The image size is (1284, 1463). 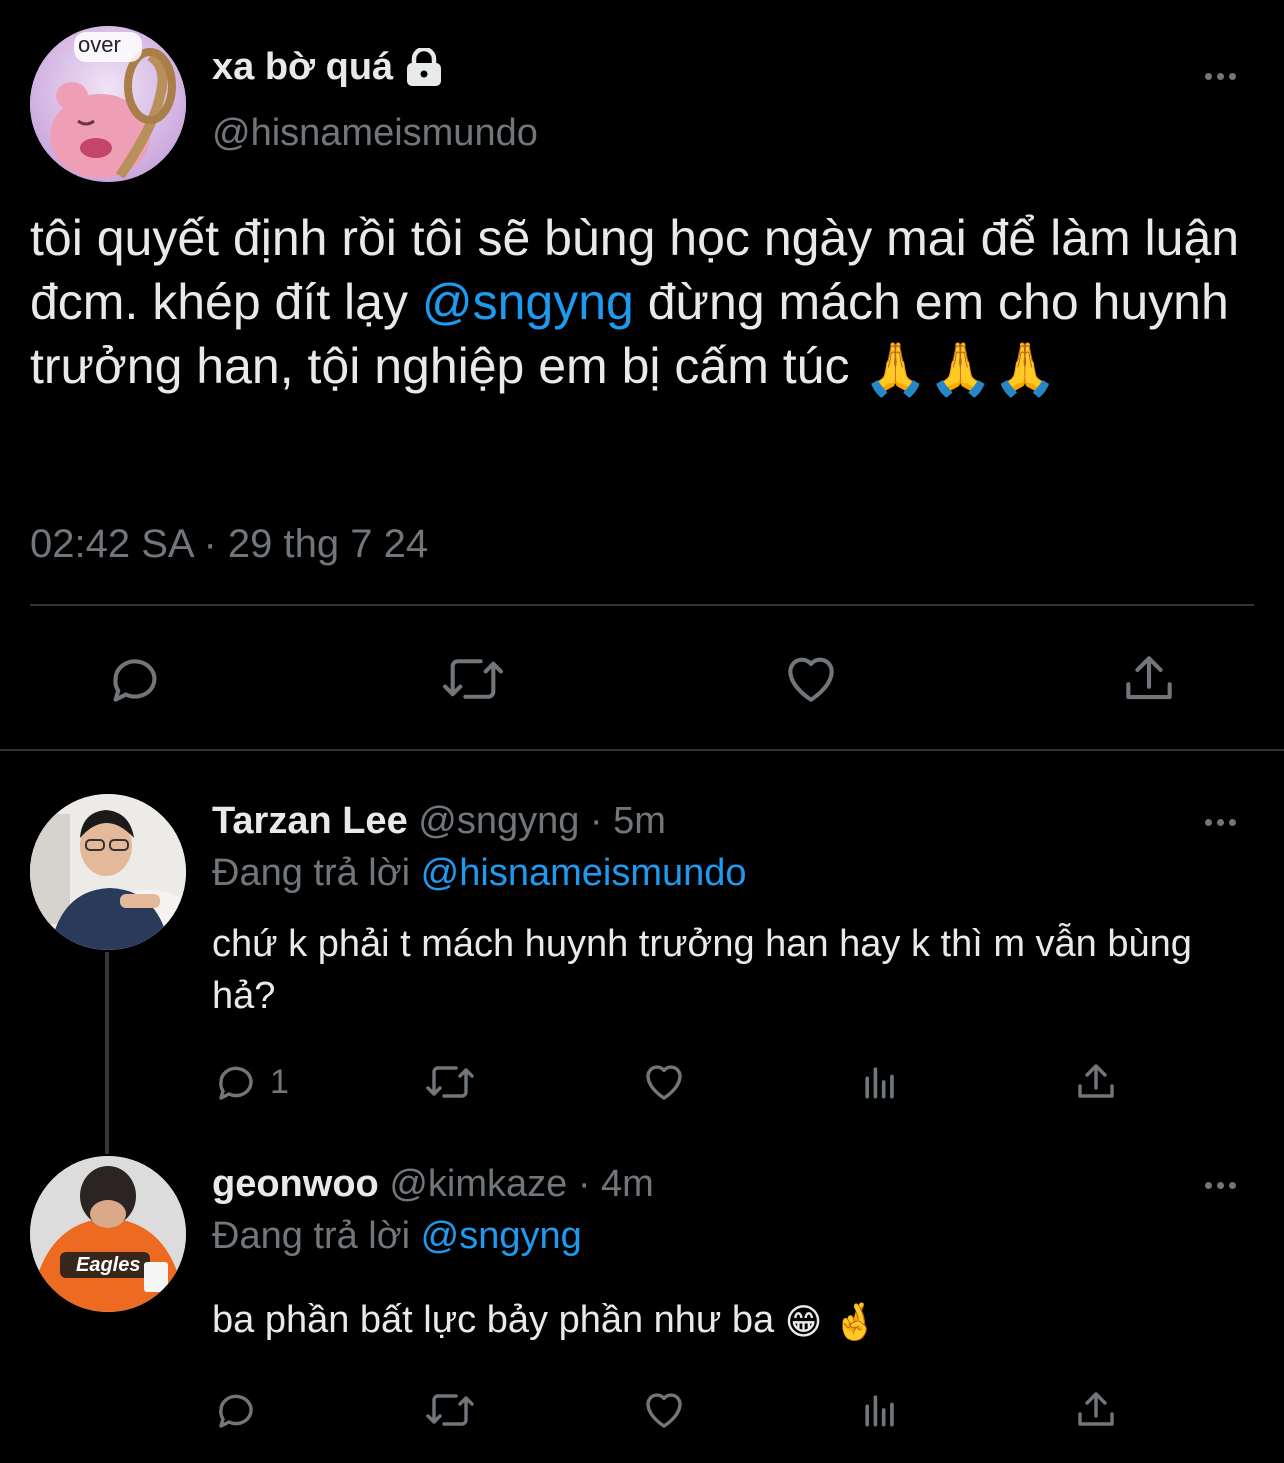 What do you see at coordinates (642, 605) in the screenshot?
I see `timestamp-divider` at bounding box center [642, 605].